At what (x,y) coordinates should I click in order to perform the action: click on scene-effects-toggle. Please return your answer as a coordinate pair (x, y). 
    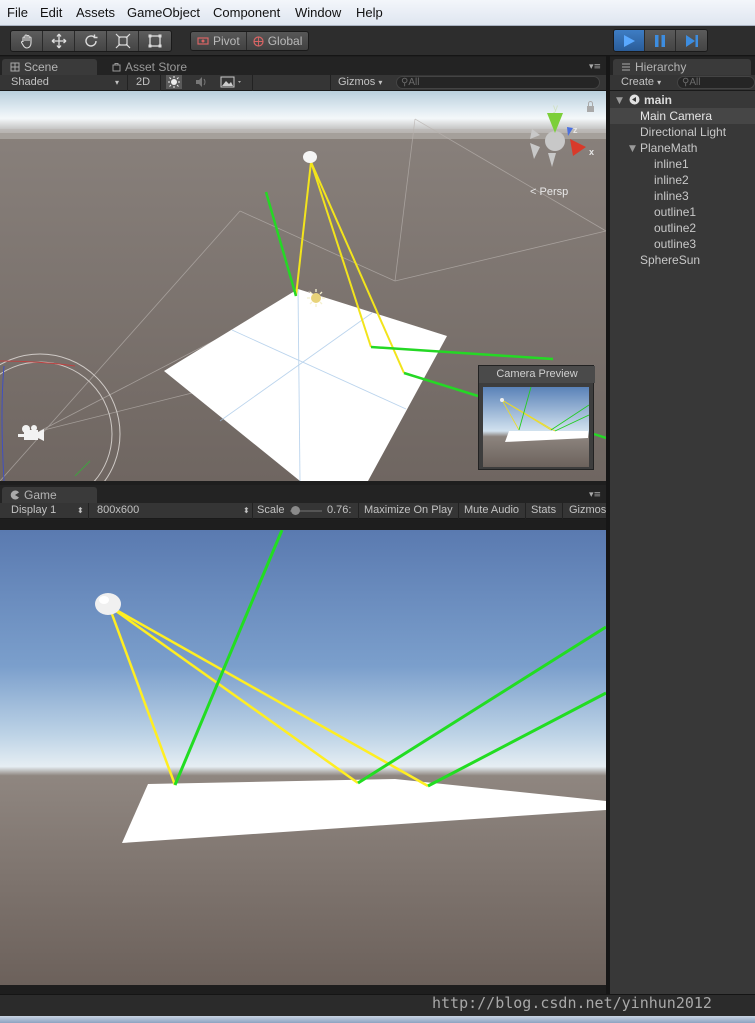
    Looking at the image, I should click on (232, 83).